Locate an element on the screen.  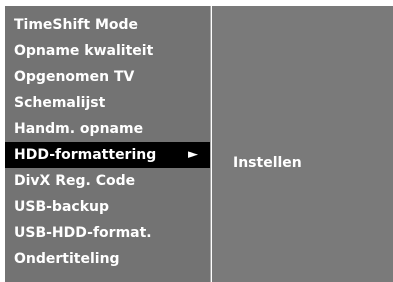
menu-item-hdd-formattering: HDD-formattering ► is located at coordinates (107, 155).